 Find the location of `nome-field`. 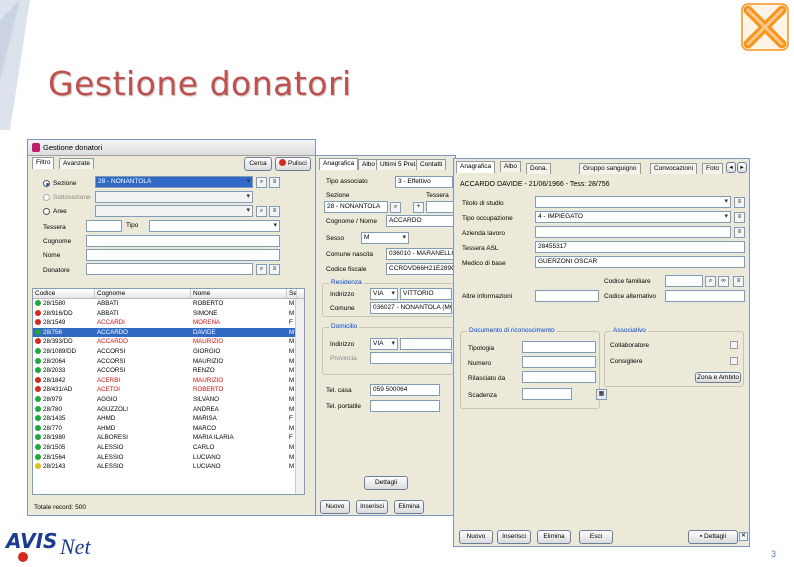

nome-field is located at coordinates (183, 255).